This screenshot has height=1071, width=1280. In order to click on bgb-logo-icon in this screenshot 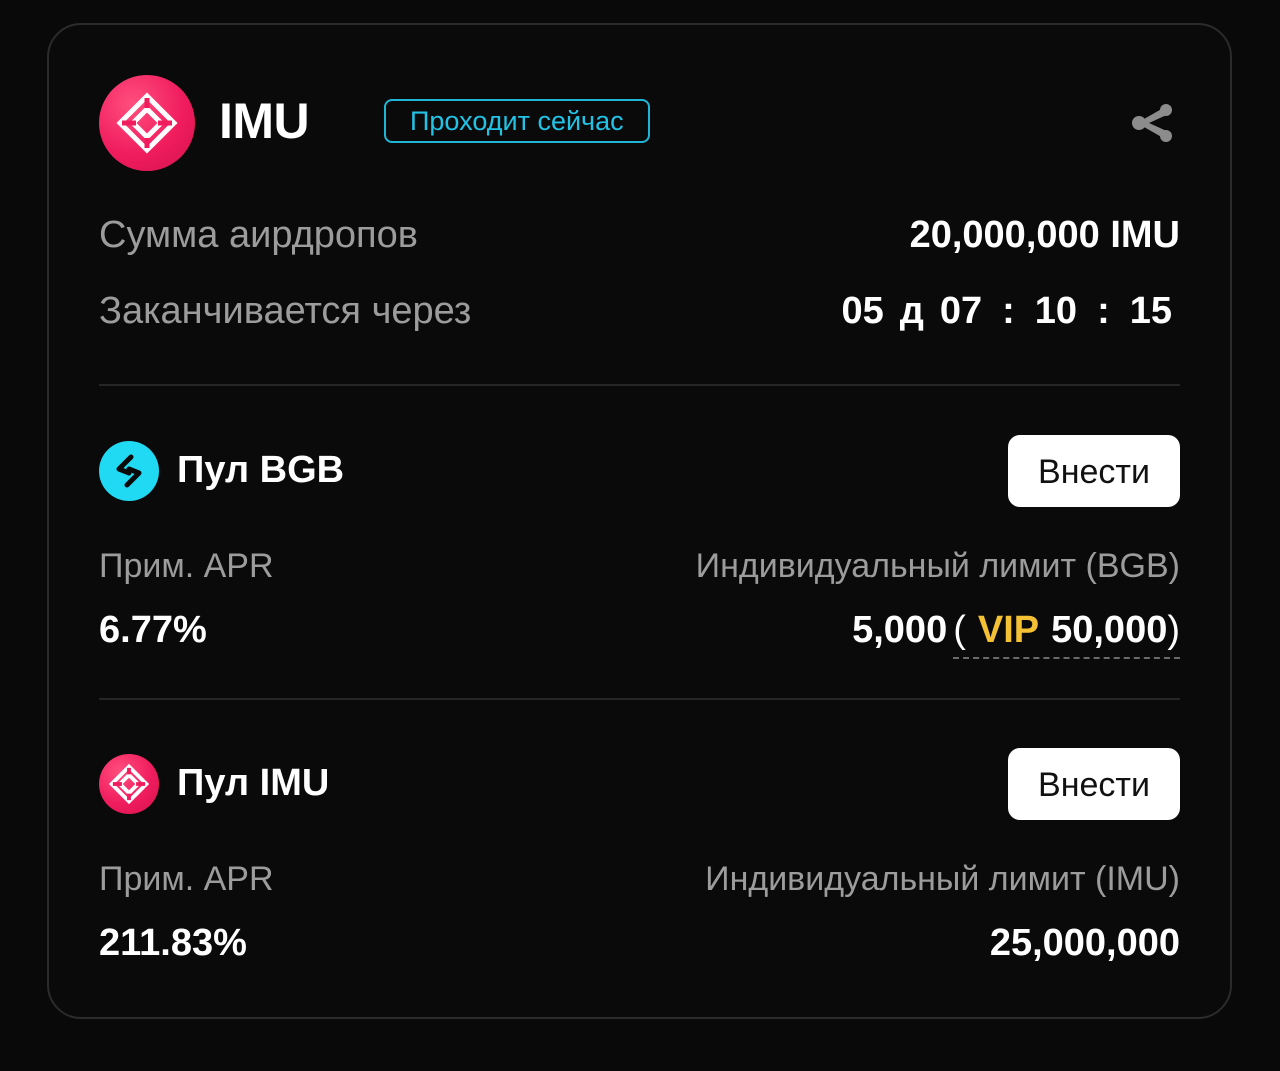, I will do `click(129, 471)`.